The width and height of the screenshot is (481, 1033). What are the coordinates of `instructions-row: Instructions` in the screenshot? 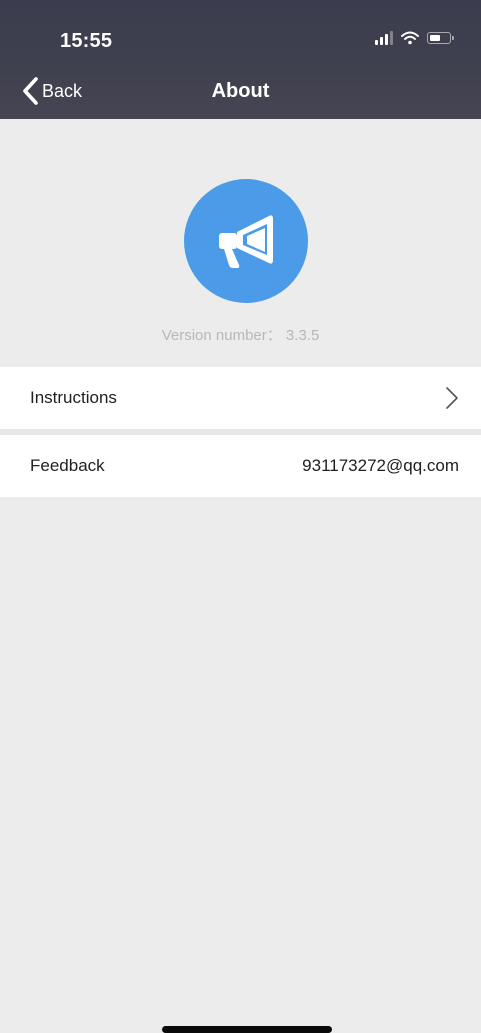 It's located at (240, 398).